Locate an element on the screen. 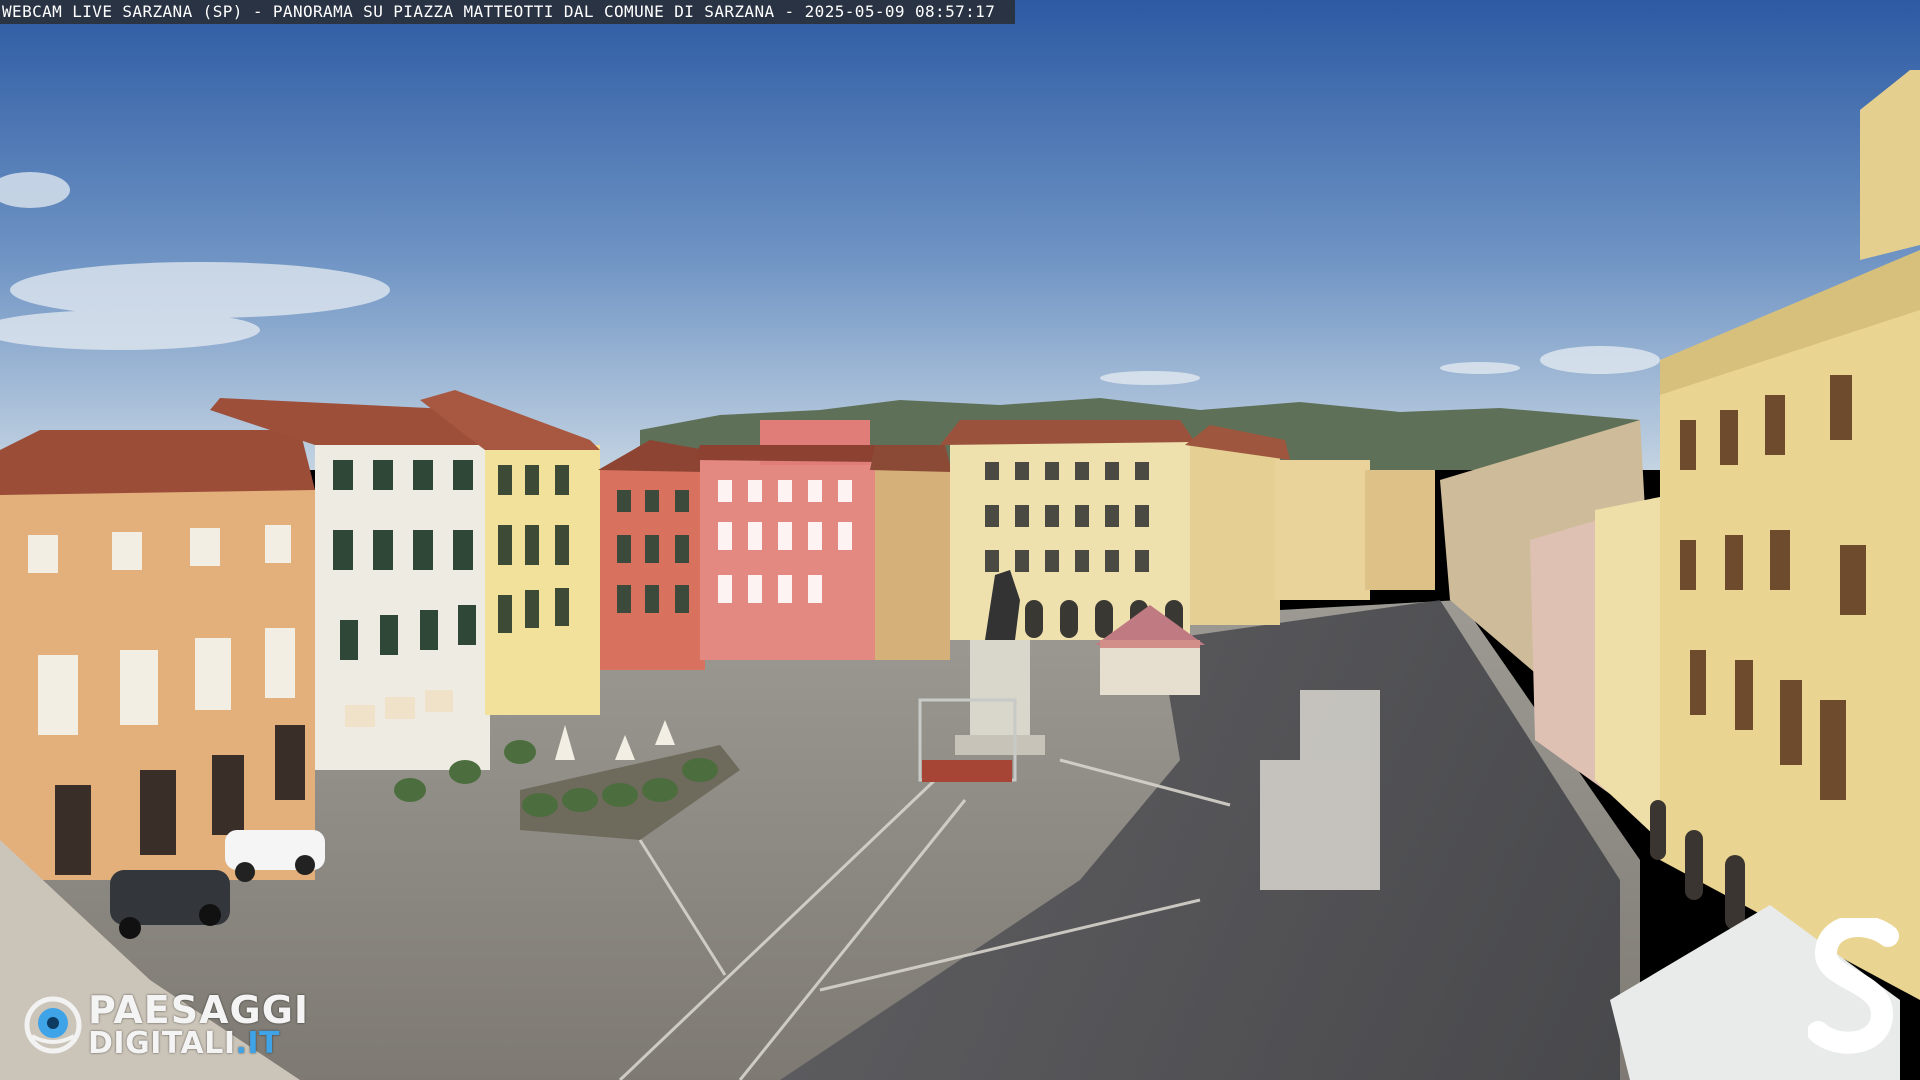 This screenshot has height=1080, width=1920. logo-wordmark: PAESAGGI DIGITALI.IT is located at coordinates (198, 1025).